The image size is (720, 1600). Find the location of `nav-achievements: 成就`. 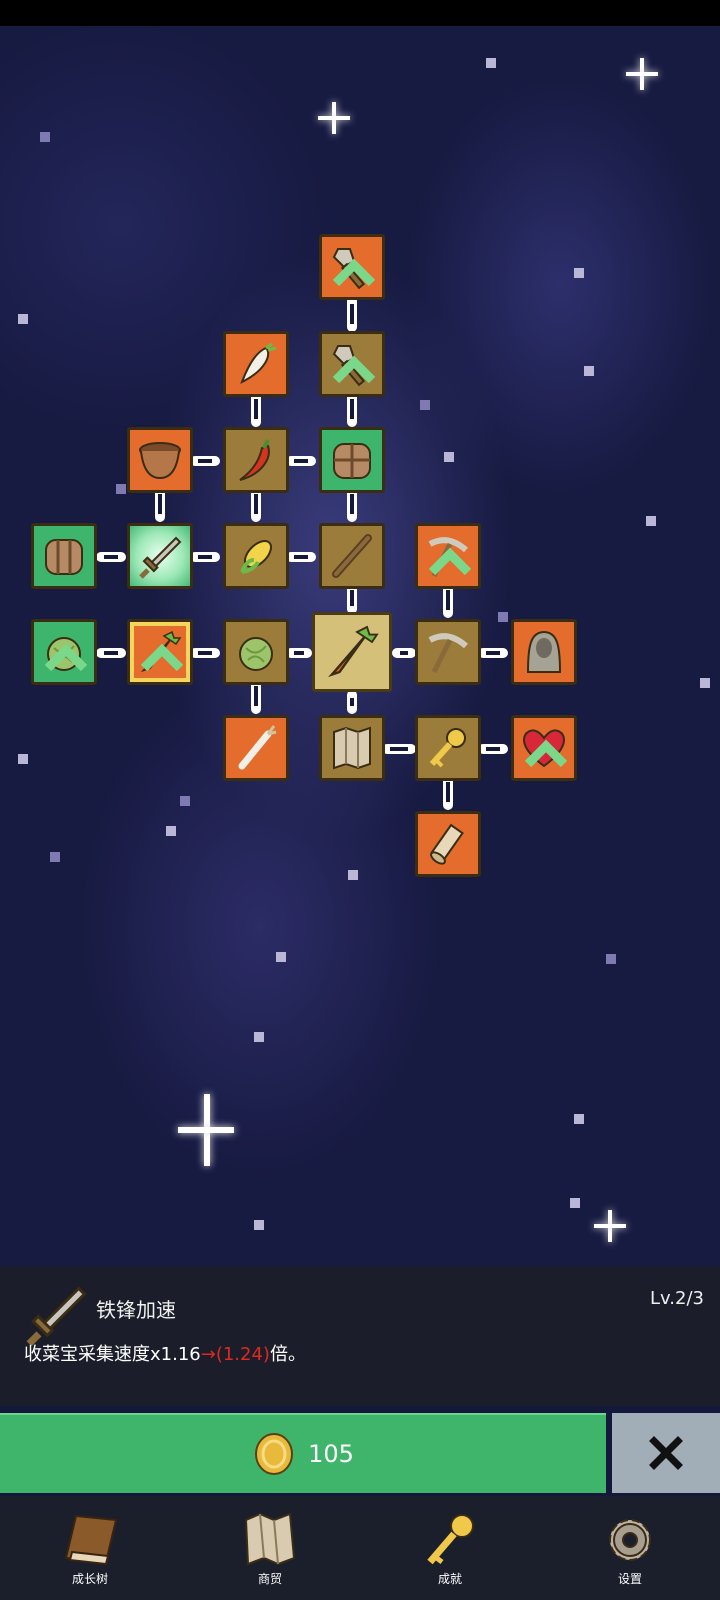

nav-achievements: 成就 is located at coordinates (450, 1548).